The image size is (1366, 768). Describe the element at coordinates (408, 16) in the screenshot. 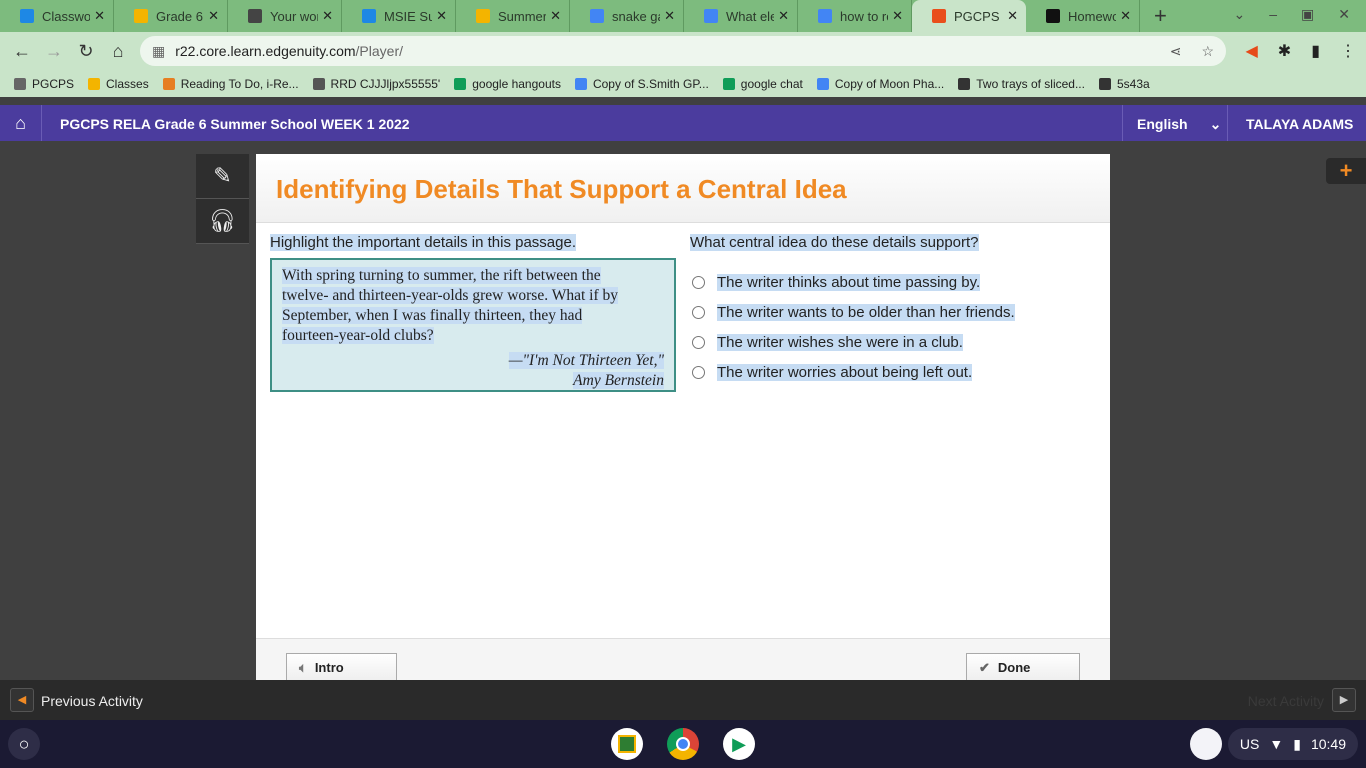

I see `tab-title: MSIE Sur` at that location.